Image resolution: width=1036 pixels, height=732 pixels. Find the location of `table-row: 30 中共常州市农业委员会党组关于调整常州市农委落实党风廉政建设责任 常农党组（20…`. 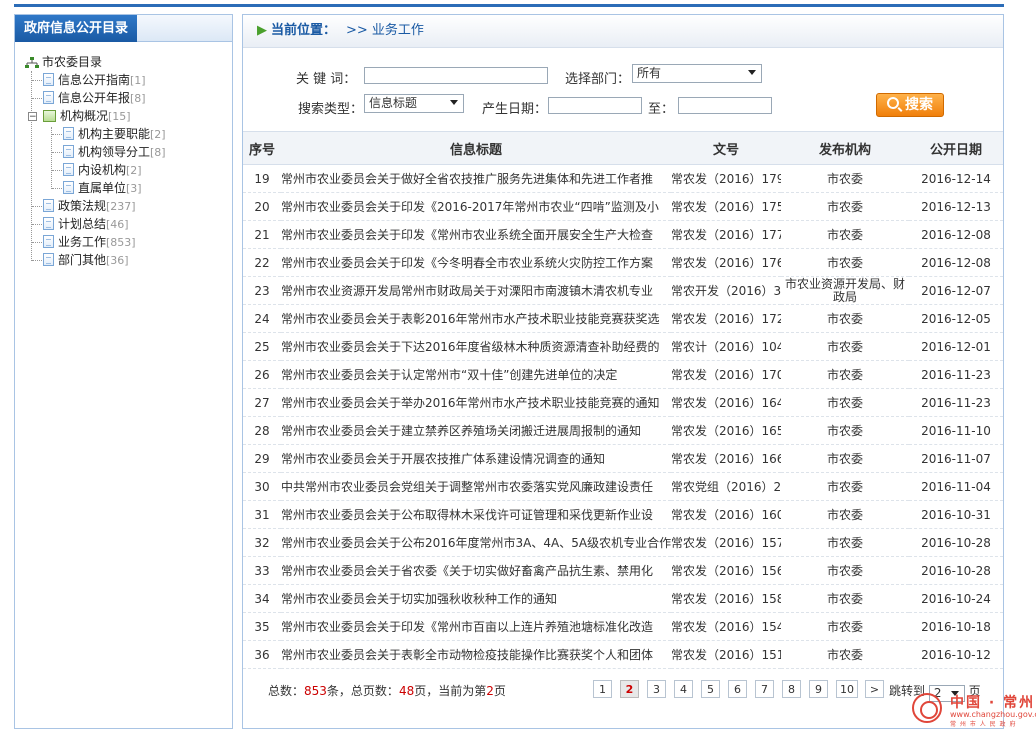

table-row: 30 中共常州市农业委员会党组关于调整常州市农委落实党风廉政建设责任 常农党组（20… is located at coordinates (623, 486).